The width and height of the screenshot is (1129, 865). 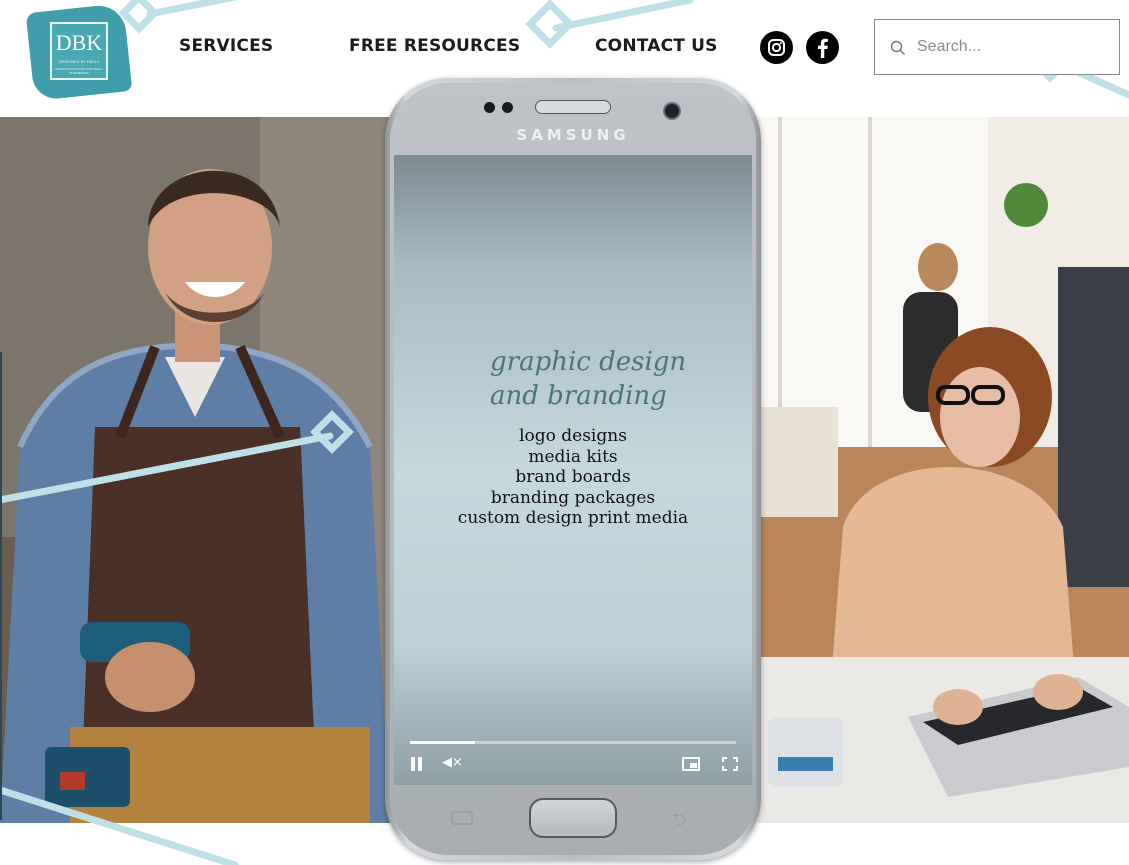 What do you see at coordinates (573, 818) in the screenshot?
I see `phone-home-button` at bounding box center [573, 818].